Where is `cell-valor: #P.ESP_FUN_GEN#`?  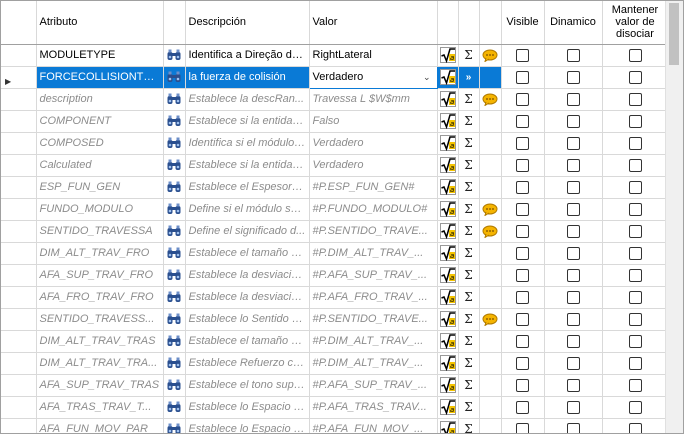 cell-valor: #P.ESP_FUN_GEN# is located at coordinates (373, 187).